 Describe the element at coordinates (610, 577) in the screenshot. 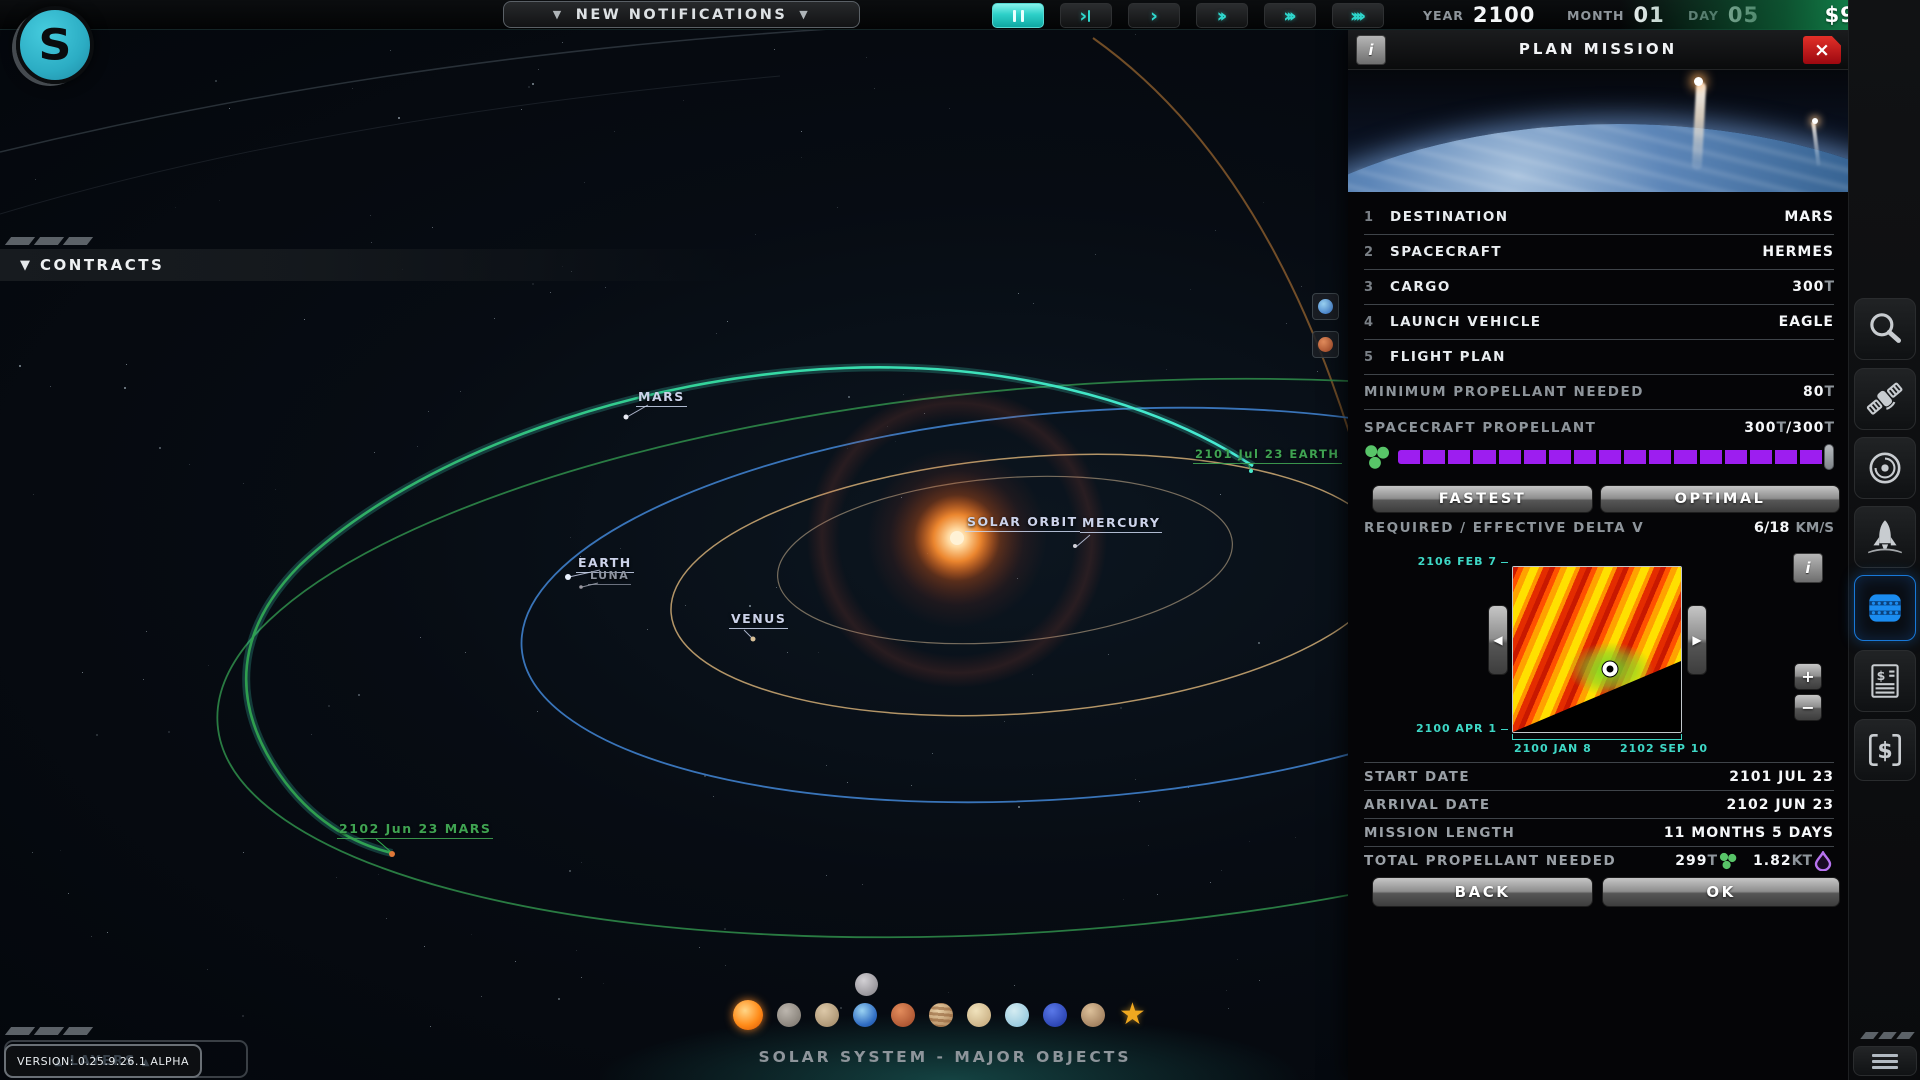

I see `map-label-luna: LUNA` at that location.